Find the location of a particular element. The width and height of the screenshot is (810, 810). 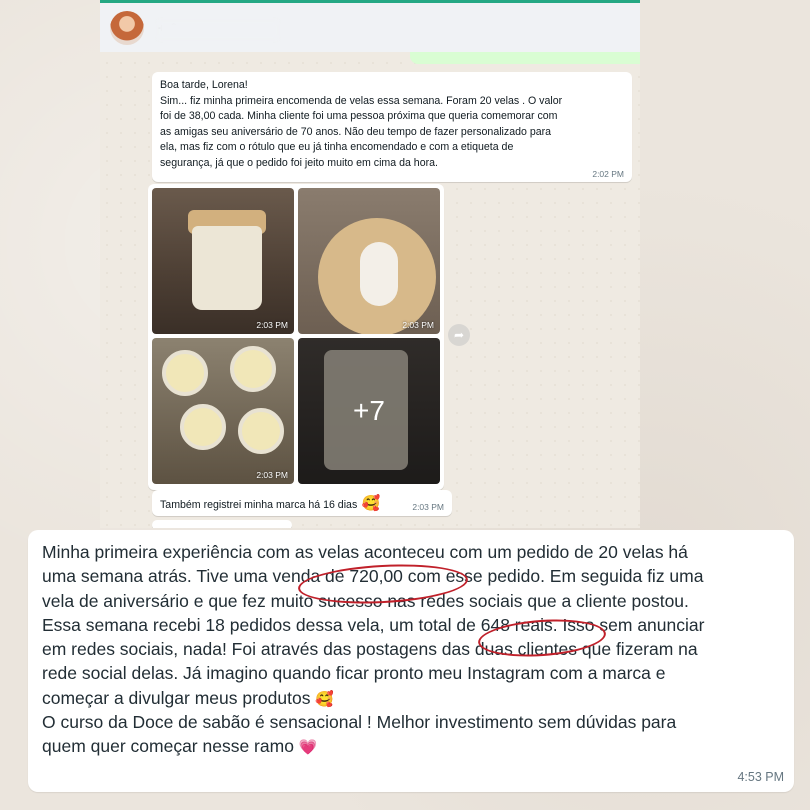

message-time: 4:53 PM is located at coordinates (760, 777).